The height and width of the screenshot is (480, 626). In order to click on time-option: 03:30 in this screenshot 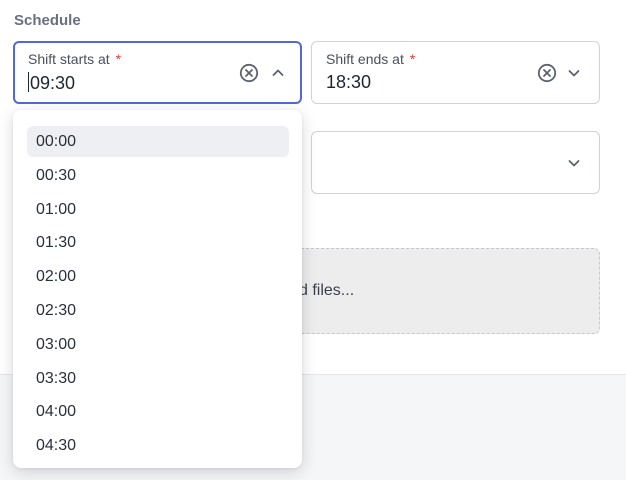, I will do `click(158, 378)`.